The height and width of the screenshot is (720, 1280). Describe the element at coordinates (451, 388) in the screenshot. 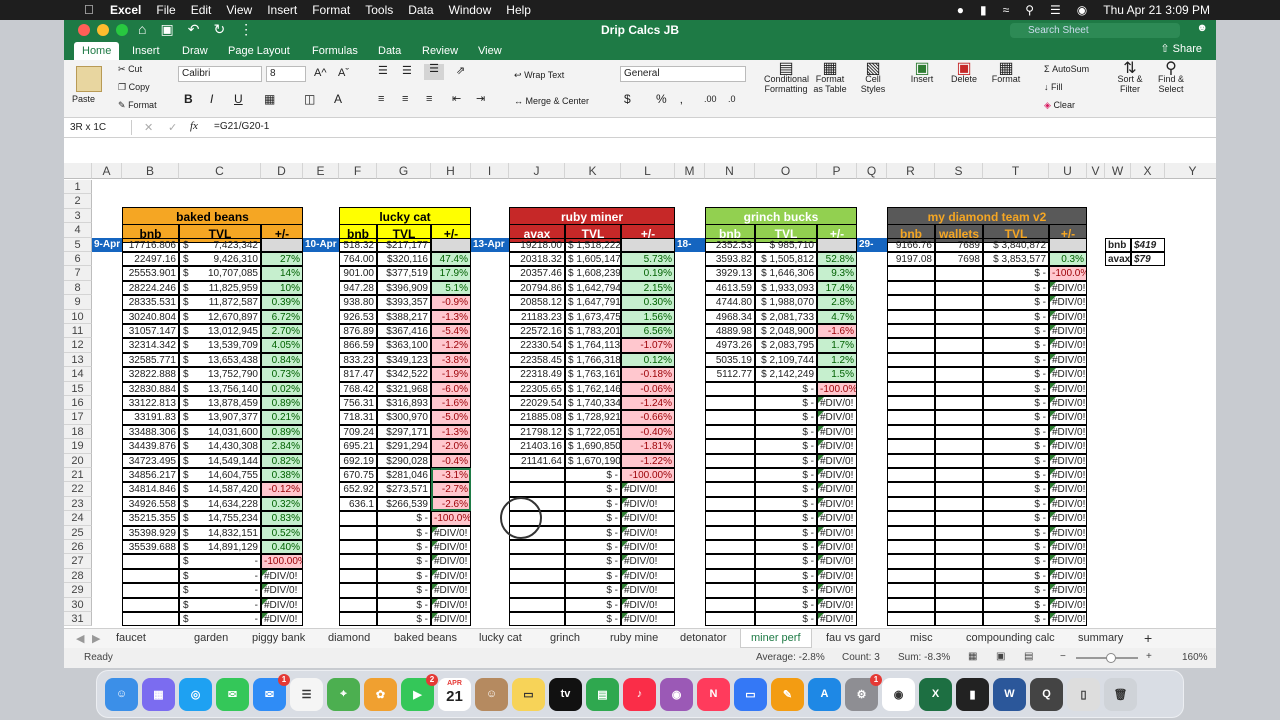

I see `table-cell: -6.0%` at that location.